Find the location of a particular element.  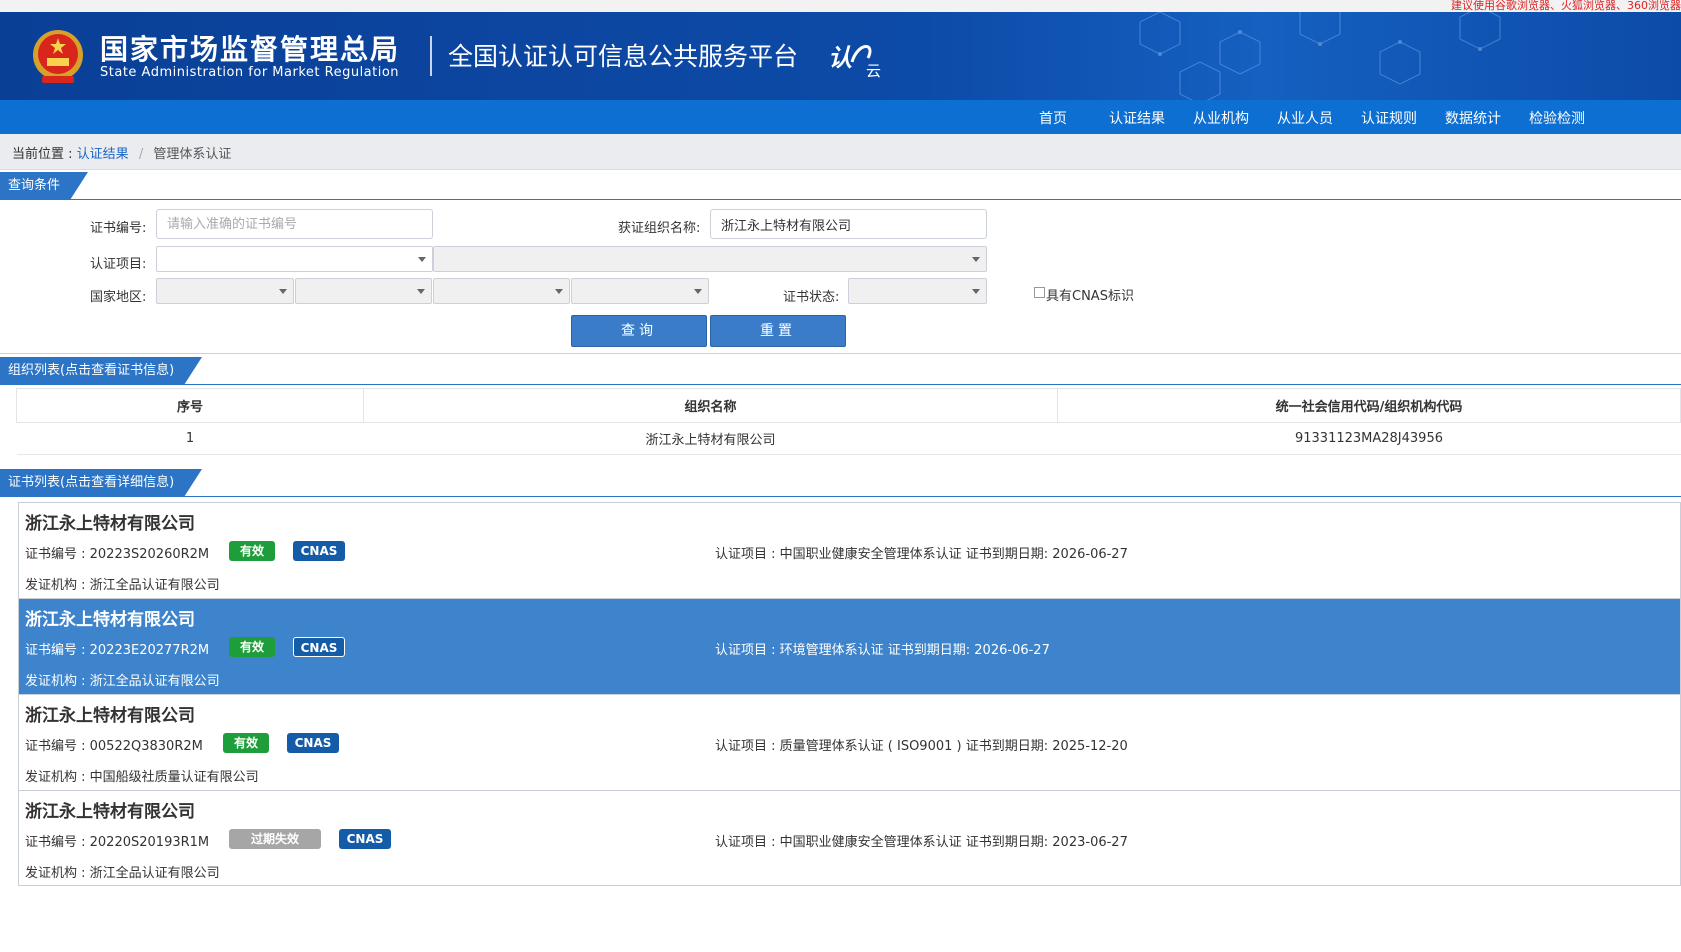

cert-number: 证书编号 : 20220S20193R1M is located at coordinates (117, 842).